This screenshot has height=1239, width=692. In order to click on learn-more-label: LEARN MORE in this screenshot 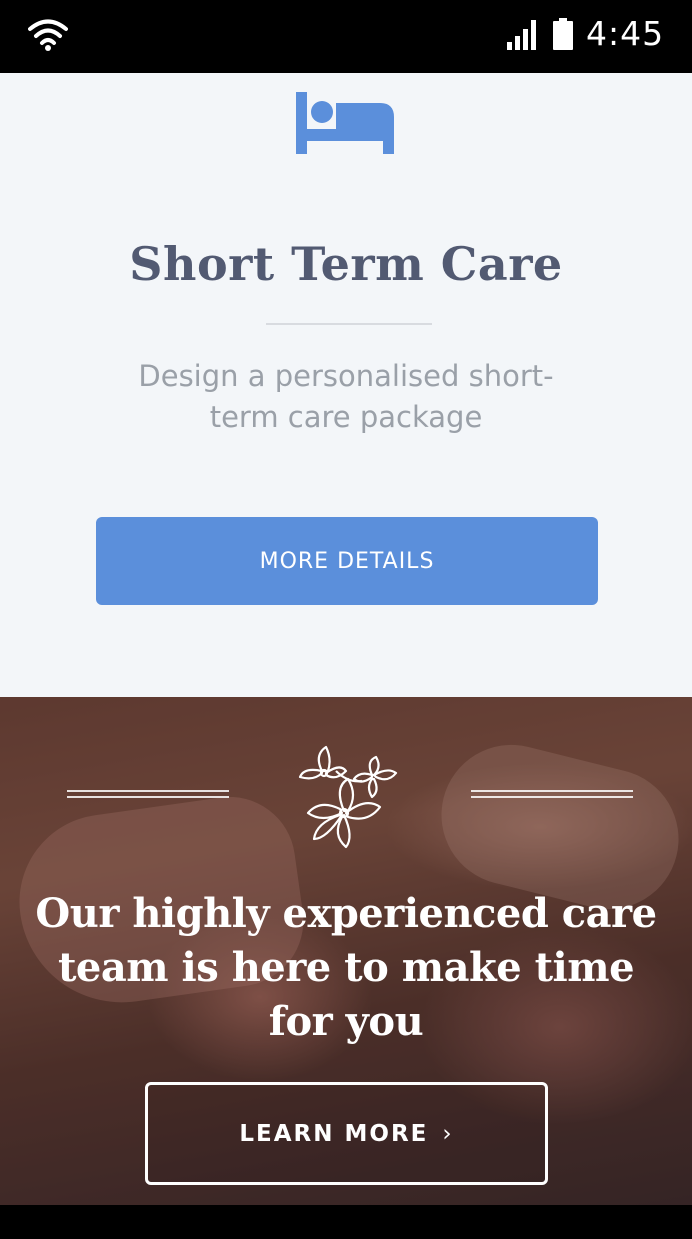, I will do `click(334, 1133)`.